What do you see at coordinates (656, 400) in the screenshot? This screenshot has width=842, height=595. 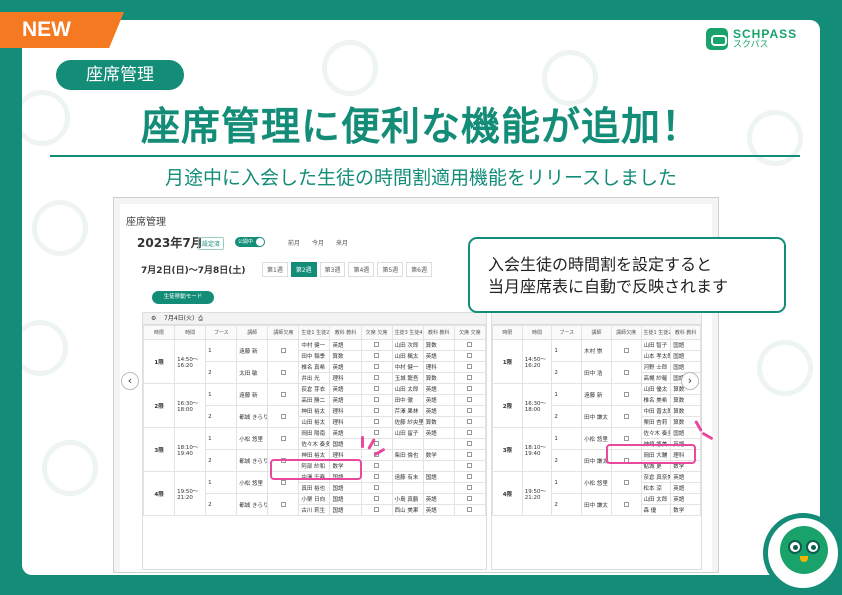 I see `student-name: 椎名 美希` at bounding box center [656, 400].